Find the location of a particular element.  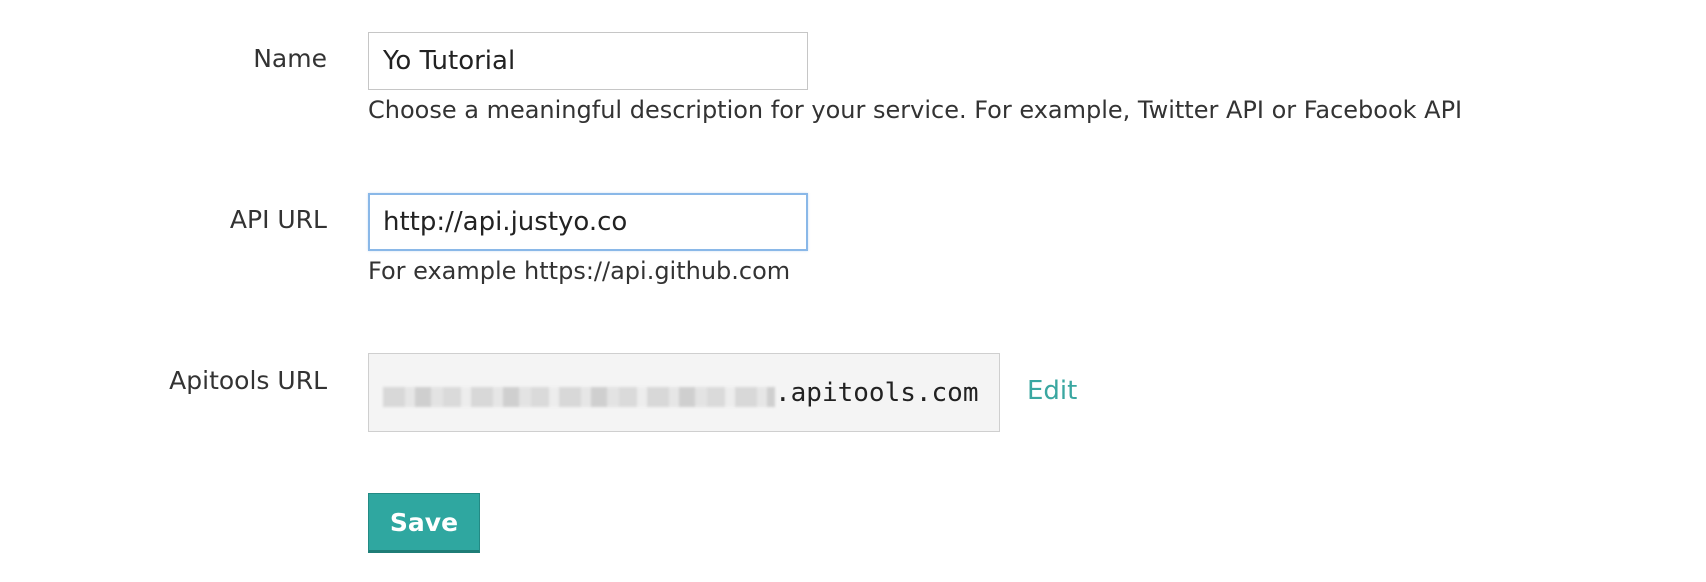

apitools-url-field: .apitools.com is located at coordinates (684, 392).